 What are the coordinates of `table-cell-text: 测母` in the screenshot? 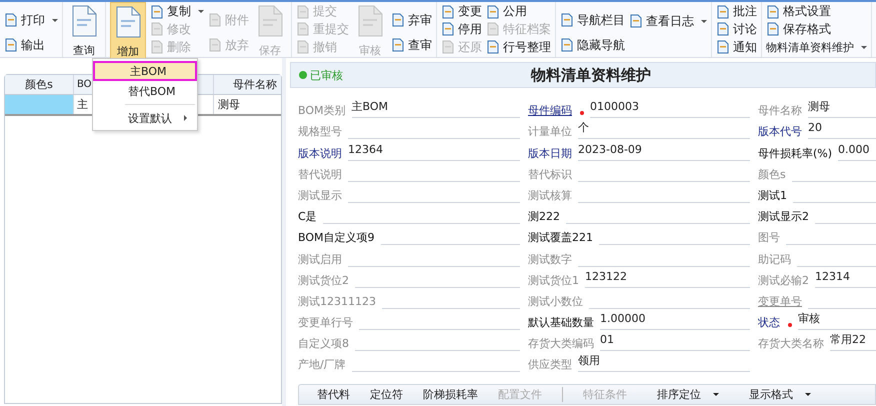 It's located at (229, 105).